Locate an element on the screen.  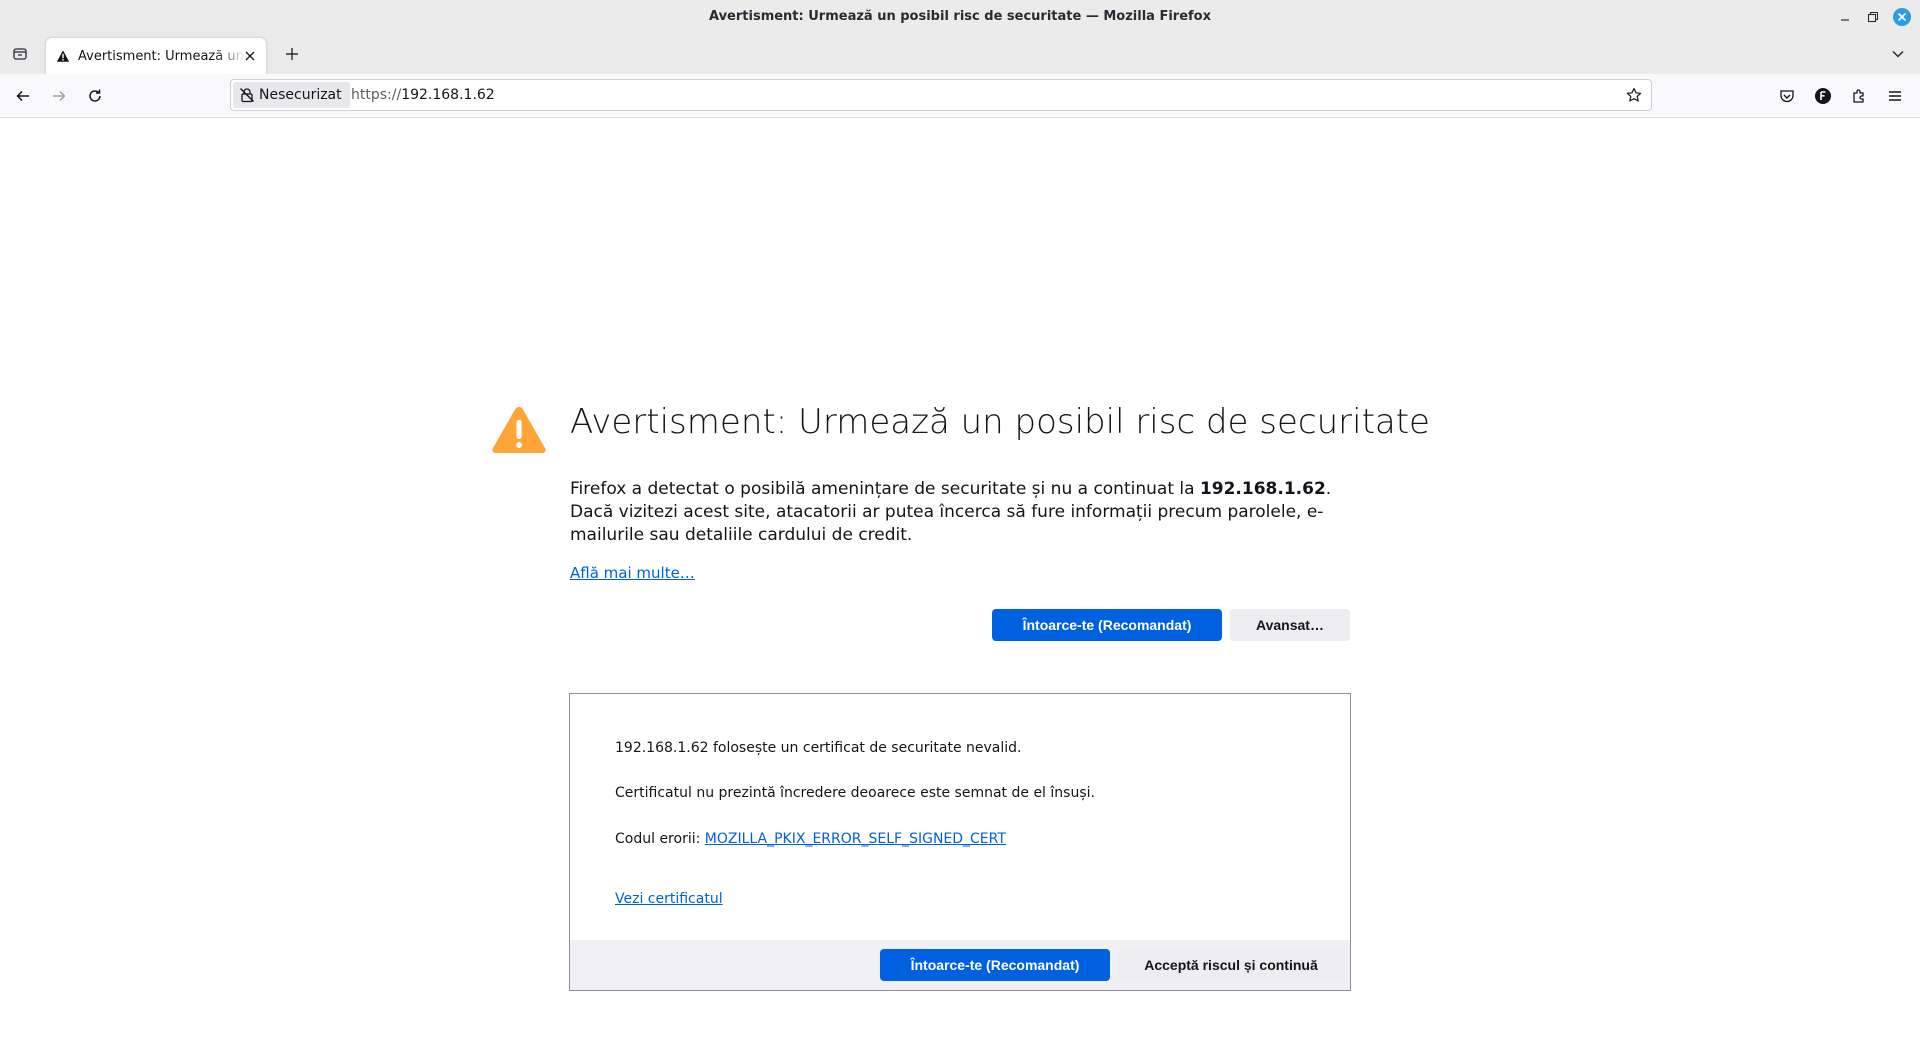
menu-icon is located at coordinates (1895, 96).